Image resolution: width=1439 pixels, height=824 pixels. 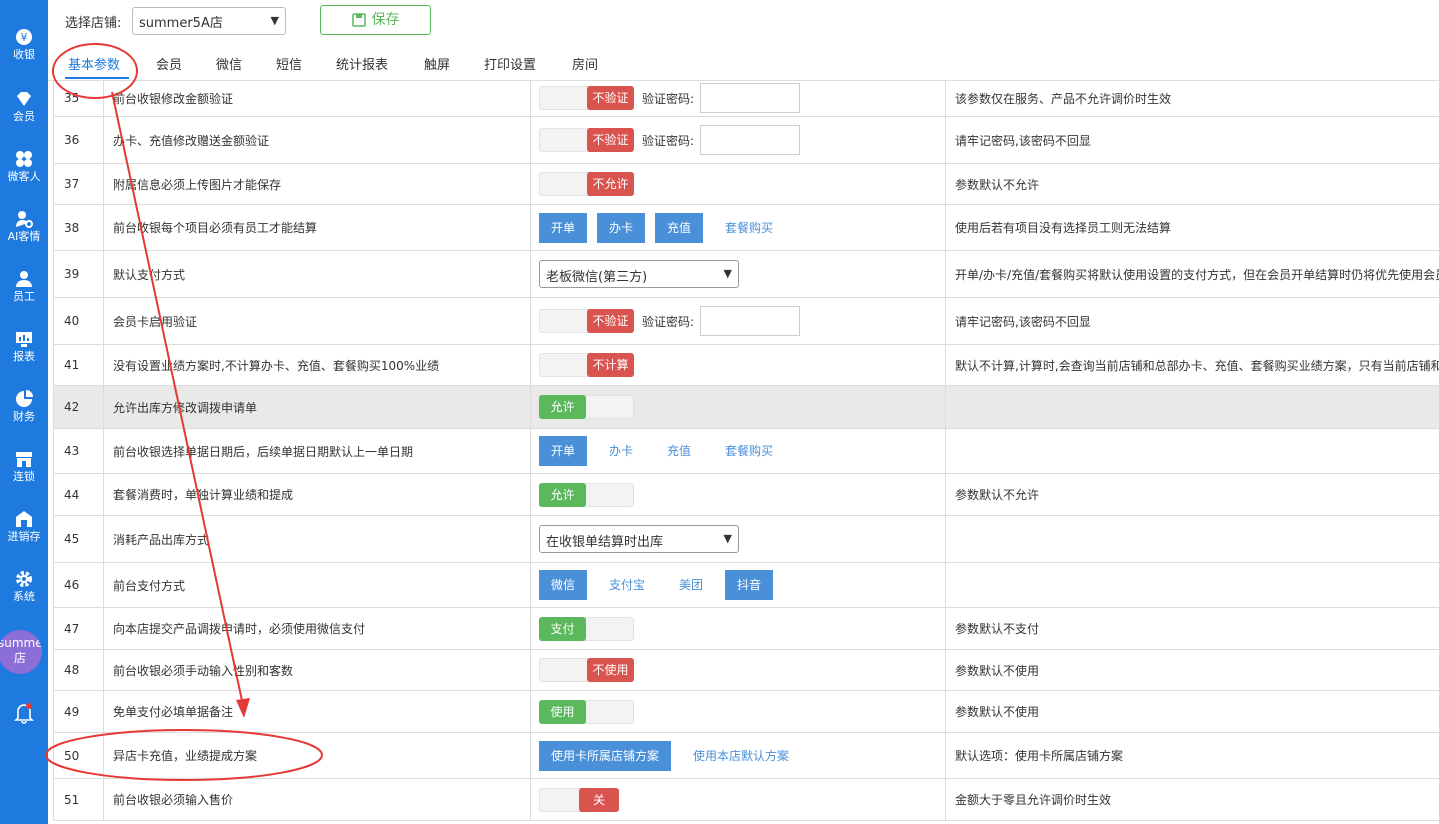 I want to click on param-name: 没有设置业绩方案时,不计算办卡、充值、套餐购买100%业绩, so click(x=317, y=365).